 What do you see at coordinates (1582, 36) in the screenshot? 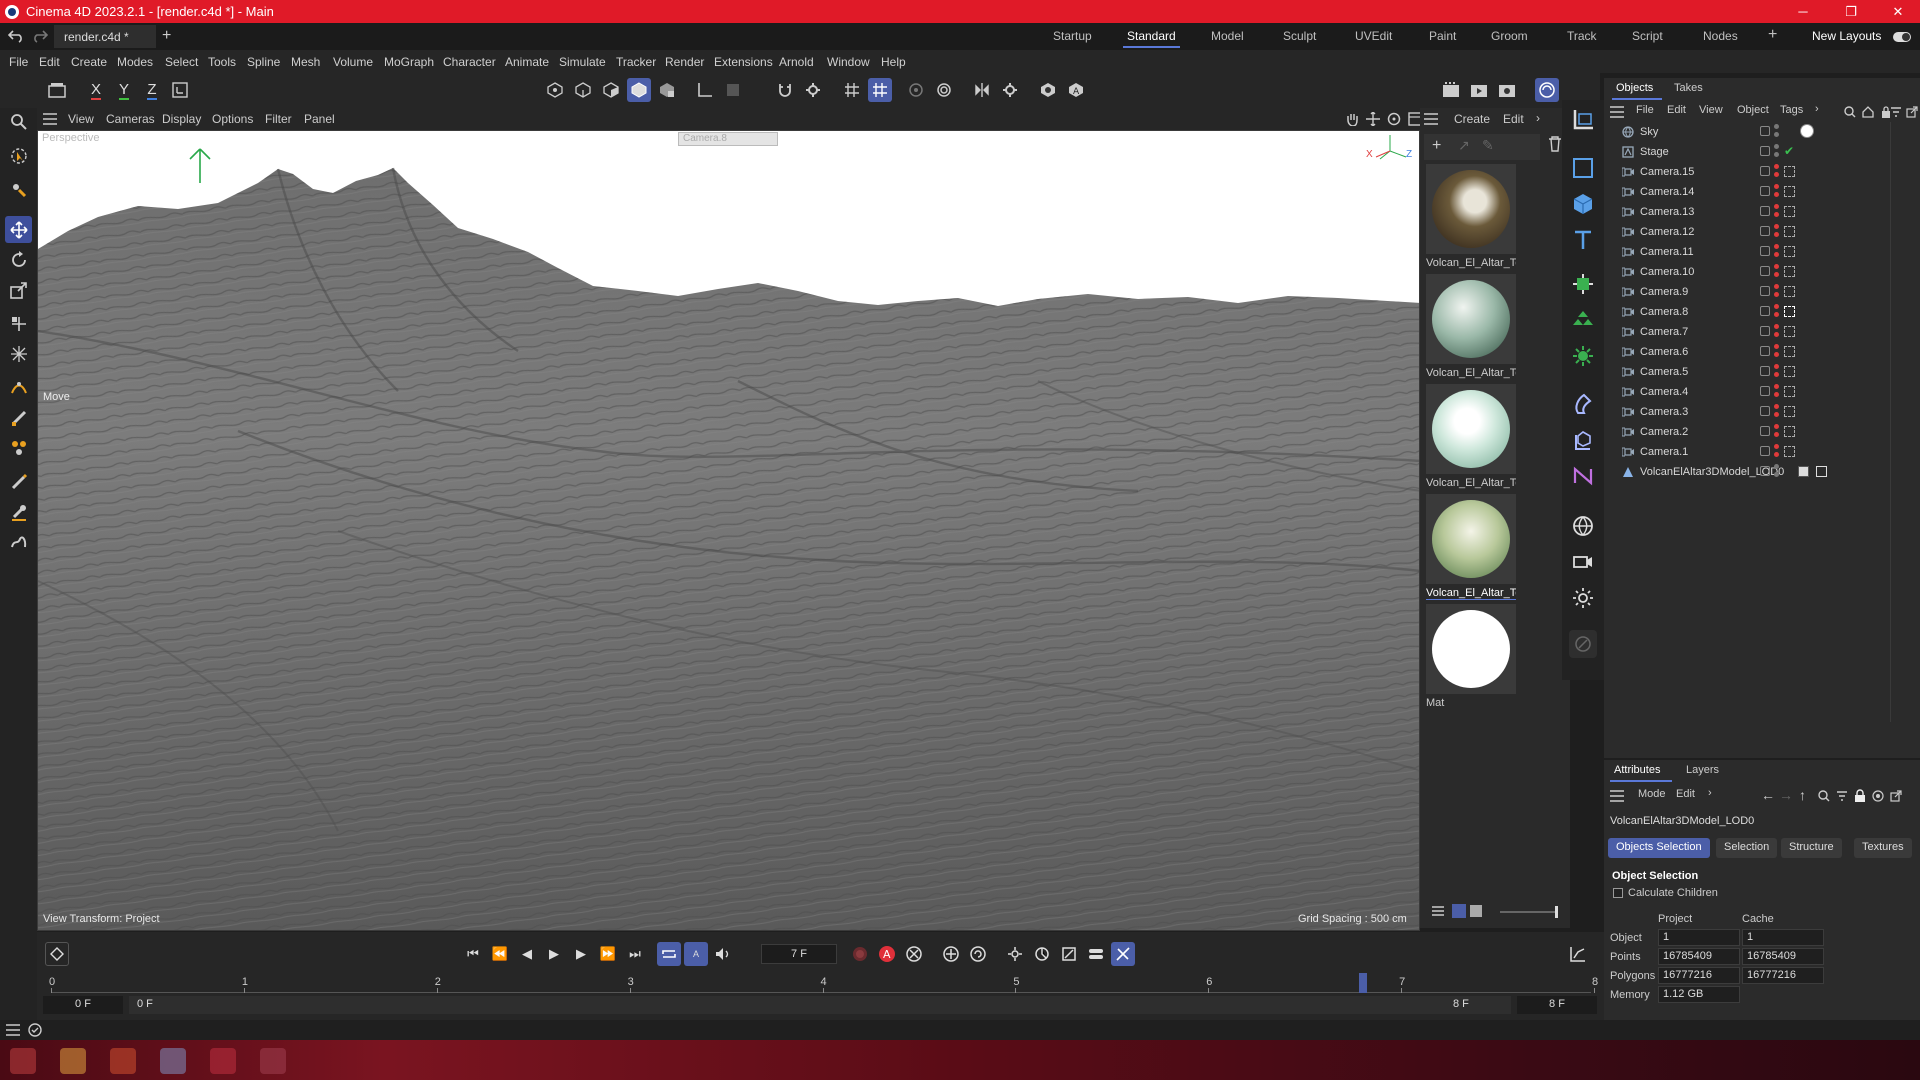
I see `layout-track: Track` at bounding box center [1582, 36].